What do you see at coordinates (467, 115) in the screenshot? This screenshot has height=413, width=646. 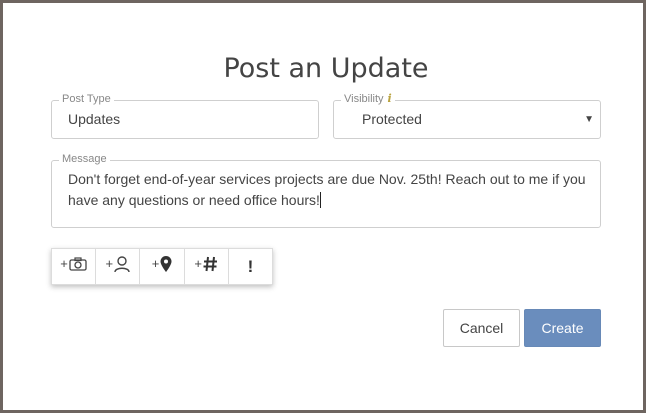 I see `visibility-select: Visibility i Protected ▼` at bounding box center [467, 115].